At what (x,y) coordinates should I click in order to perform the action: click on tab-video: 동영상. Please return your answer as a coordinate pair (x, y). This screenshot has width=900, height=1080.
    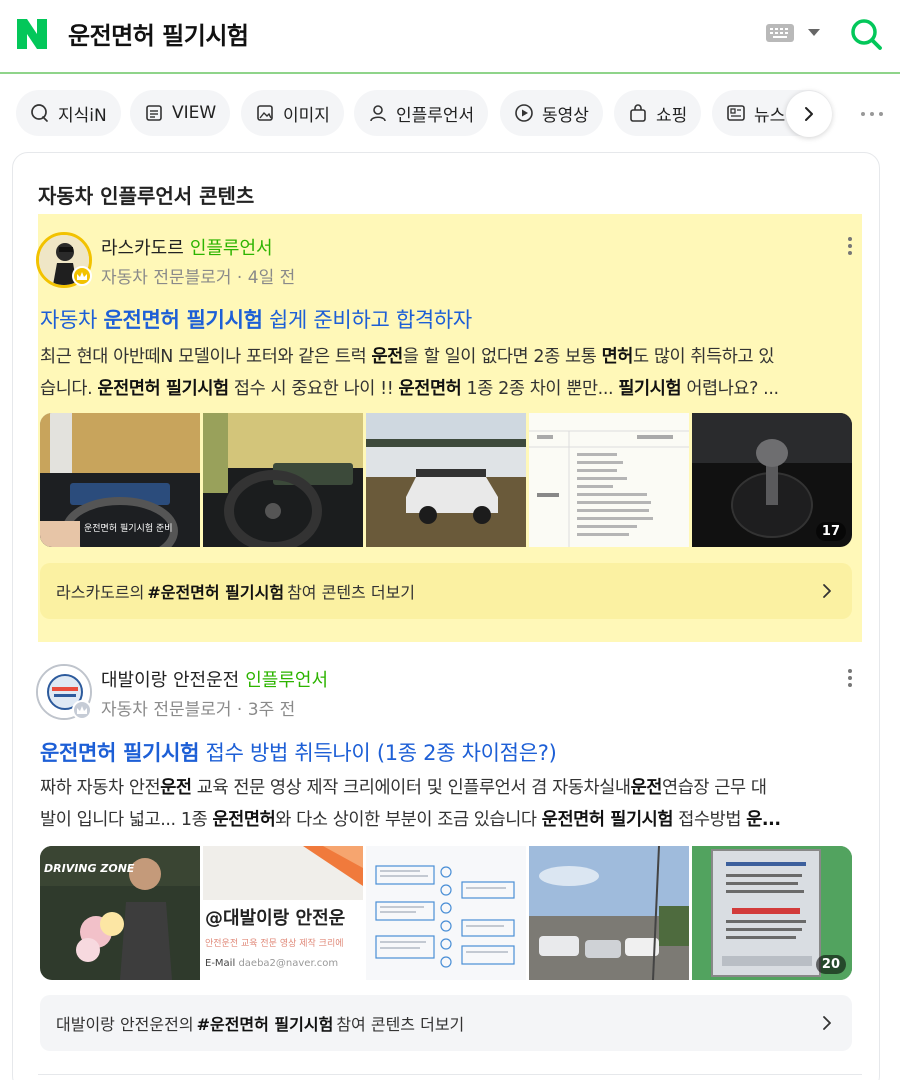
    Looking at the image, I should click on (551, 113).